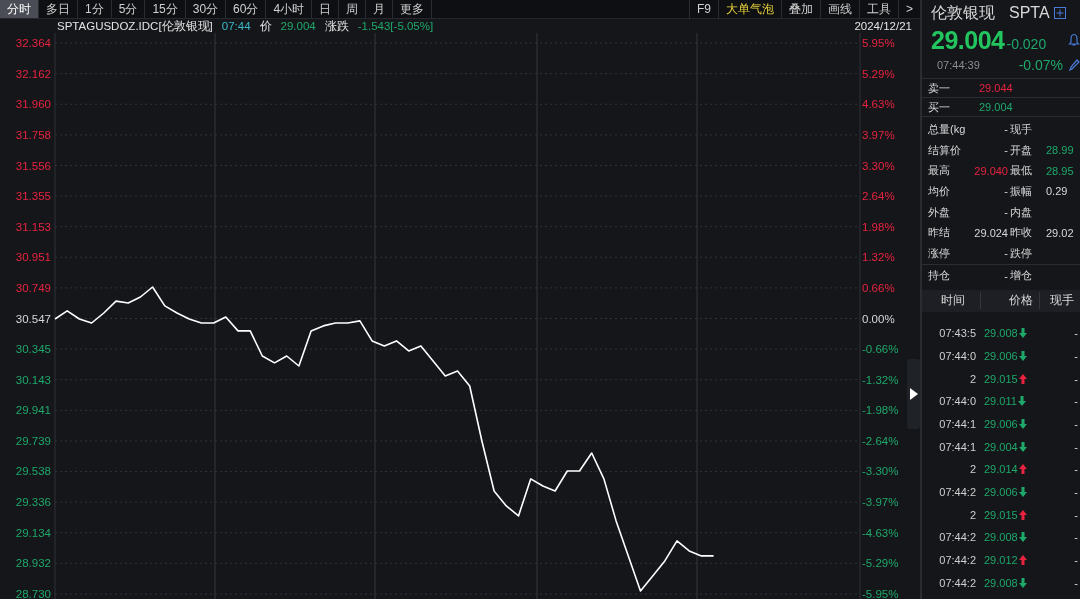 The width and height of the screenshot is (1080, 599). What do you see at coordinates (878, 9) in the screenshot?
I see `tool-button: 工具` at bounding box center [878, 9].